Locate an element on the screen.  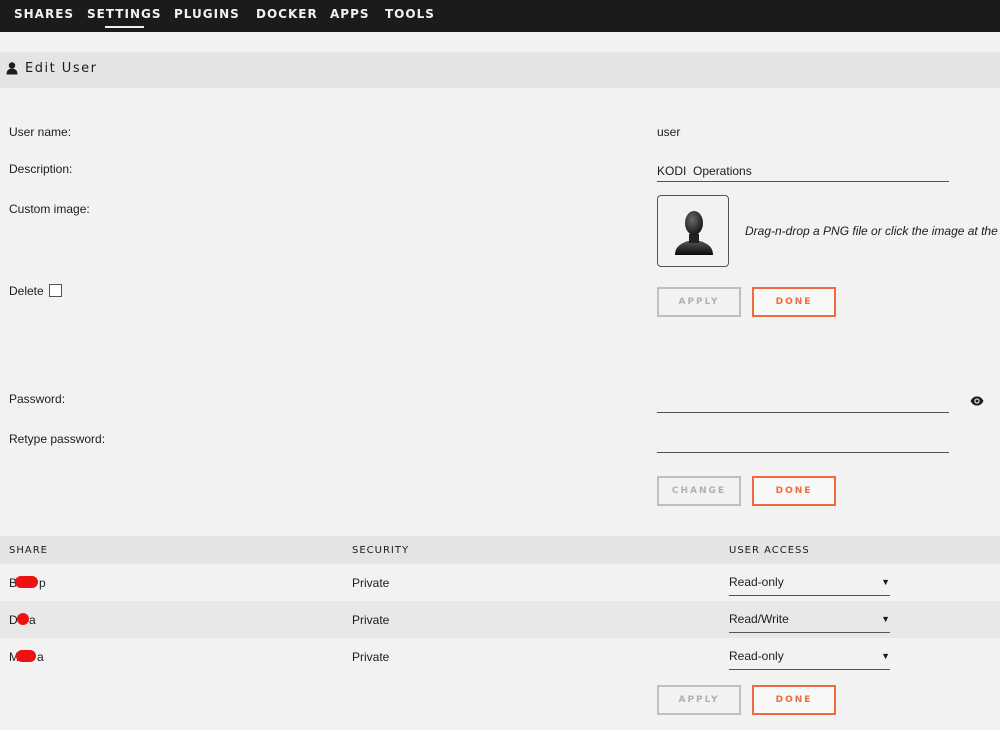
password-label: Password: is located at coordinates (37, 399).